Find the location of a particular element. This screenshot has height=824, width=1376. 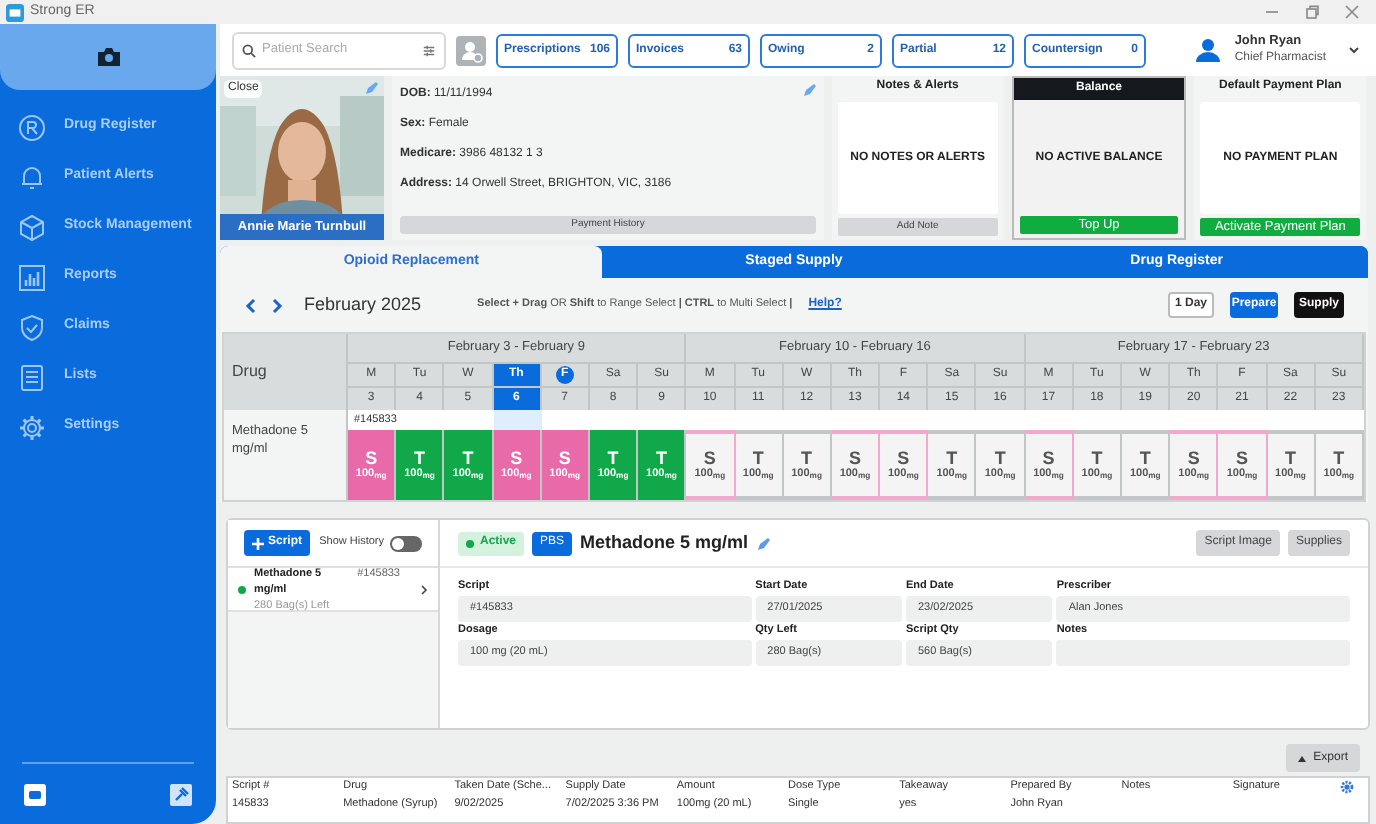

plus-icon is located at coordinates (258, 543).